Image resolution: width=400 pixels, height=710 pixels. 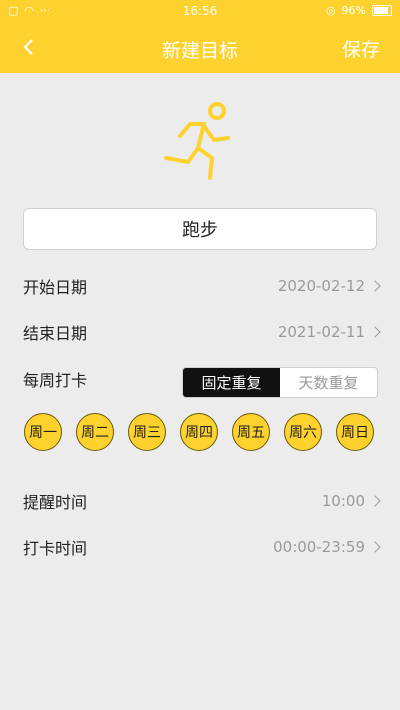 What do you see at coordinates (343, 501) in the screenshot?
I see `reminder-time-value: 10:00` at bounding box center [343, 501].